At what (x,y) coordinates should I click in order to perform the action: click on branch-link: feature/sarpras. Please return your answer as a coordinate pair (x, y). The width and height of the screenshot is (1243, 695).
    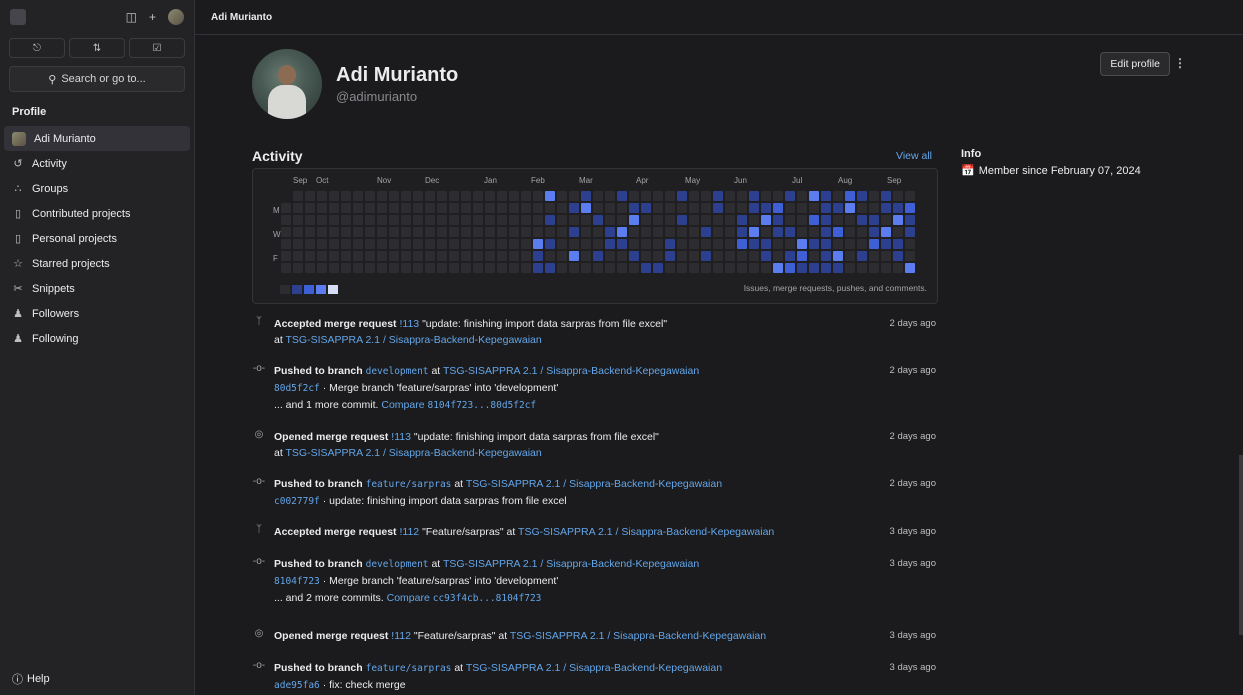
    Looking at the image, I should click on (409, 484).